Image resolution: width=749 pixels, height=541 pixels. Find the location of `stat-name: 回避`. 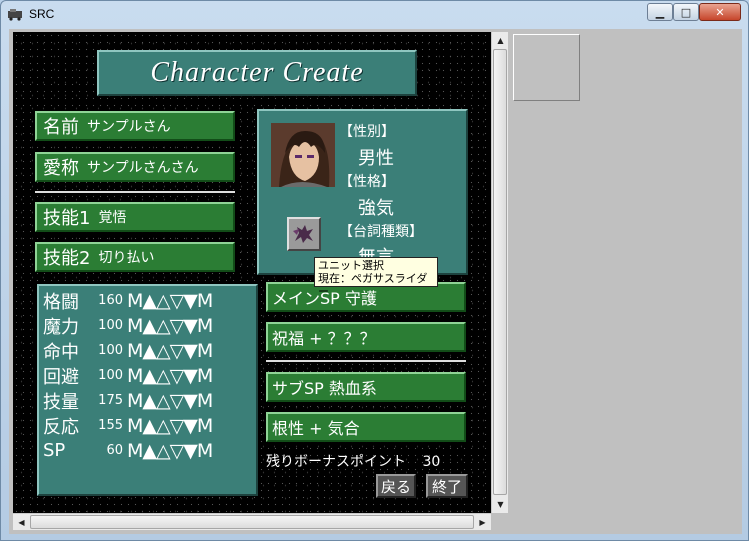

stat-name: 回避 is located at coordinates (61, 377).